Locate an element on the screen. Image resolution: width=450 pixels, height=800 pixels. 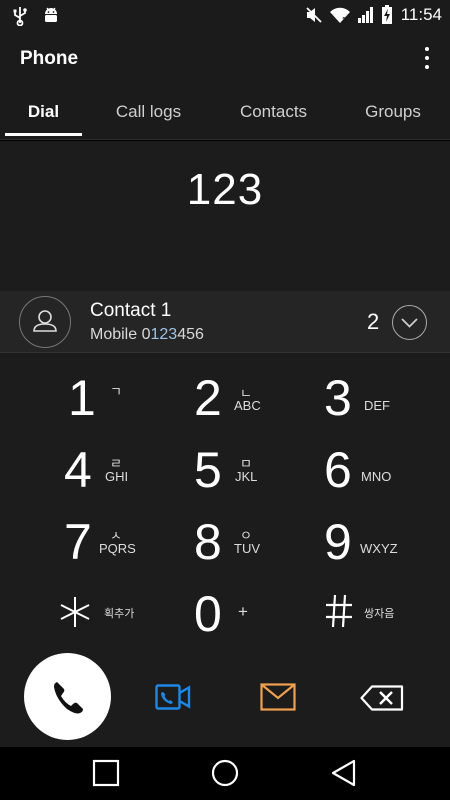
app-bar: Phone is located at coordinates (225, 60).